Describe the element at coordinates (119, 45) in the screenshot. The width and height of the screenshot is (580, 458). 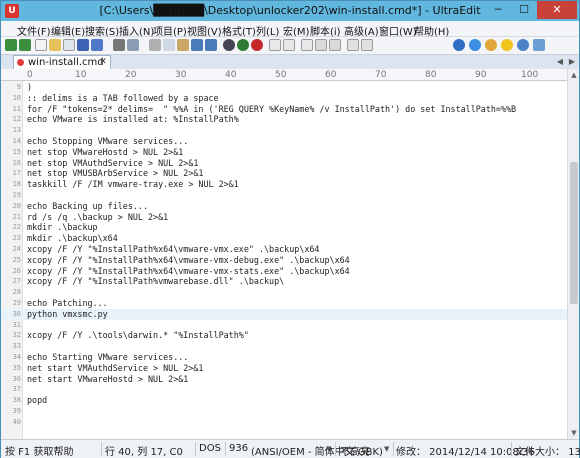
I see `print-icon` at that location.